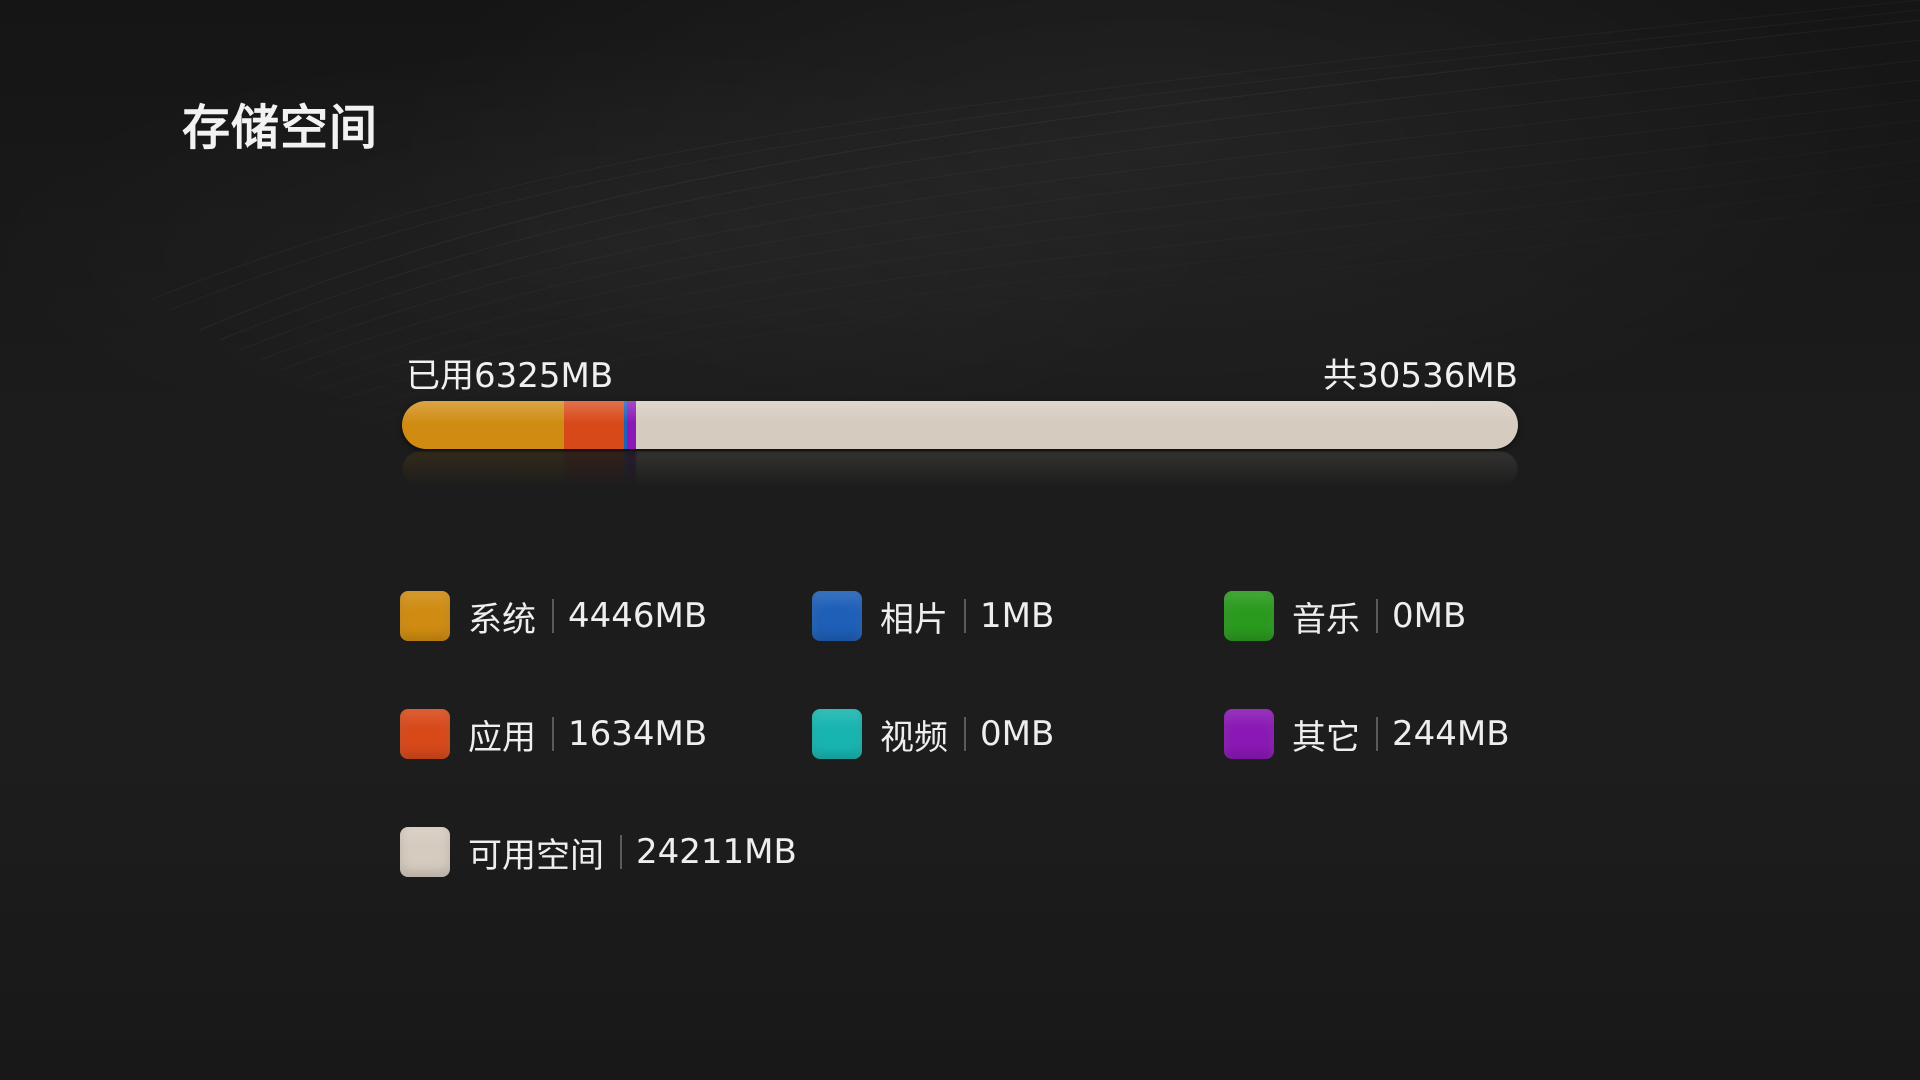 The image size is (1920, 1080). Describe the element at coordinates (1249, 734) in the screenshot. I see `other-color-swatch` at that location.